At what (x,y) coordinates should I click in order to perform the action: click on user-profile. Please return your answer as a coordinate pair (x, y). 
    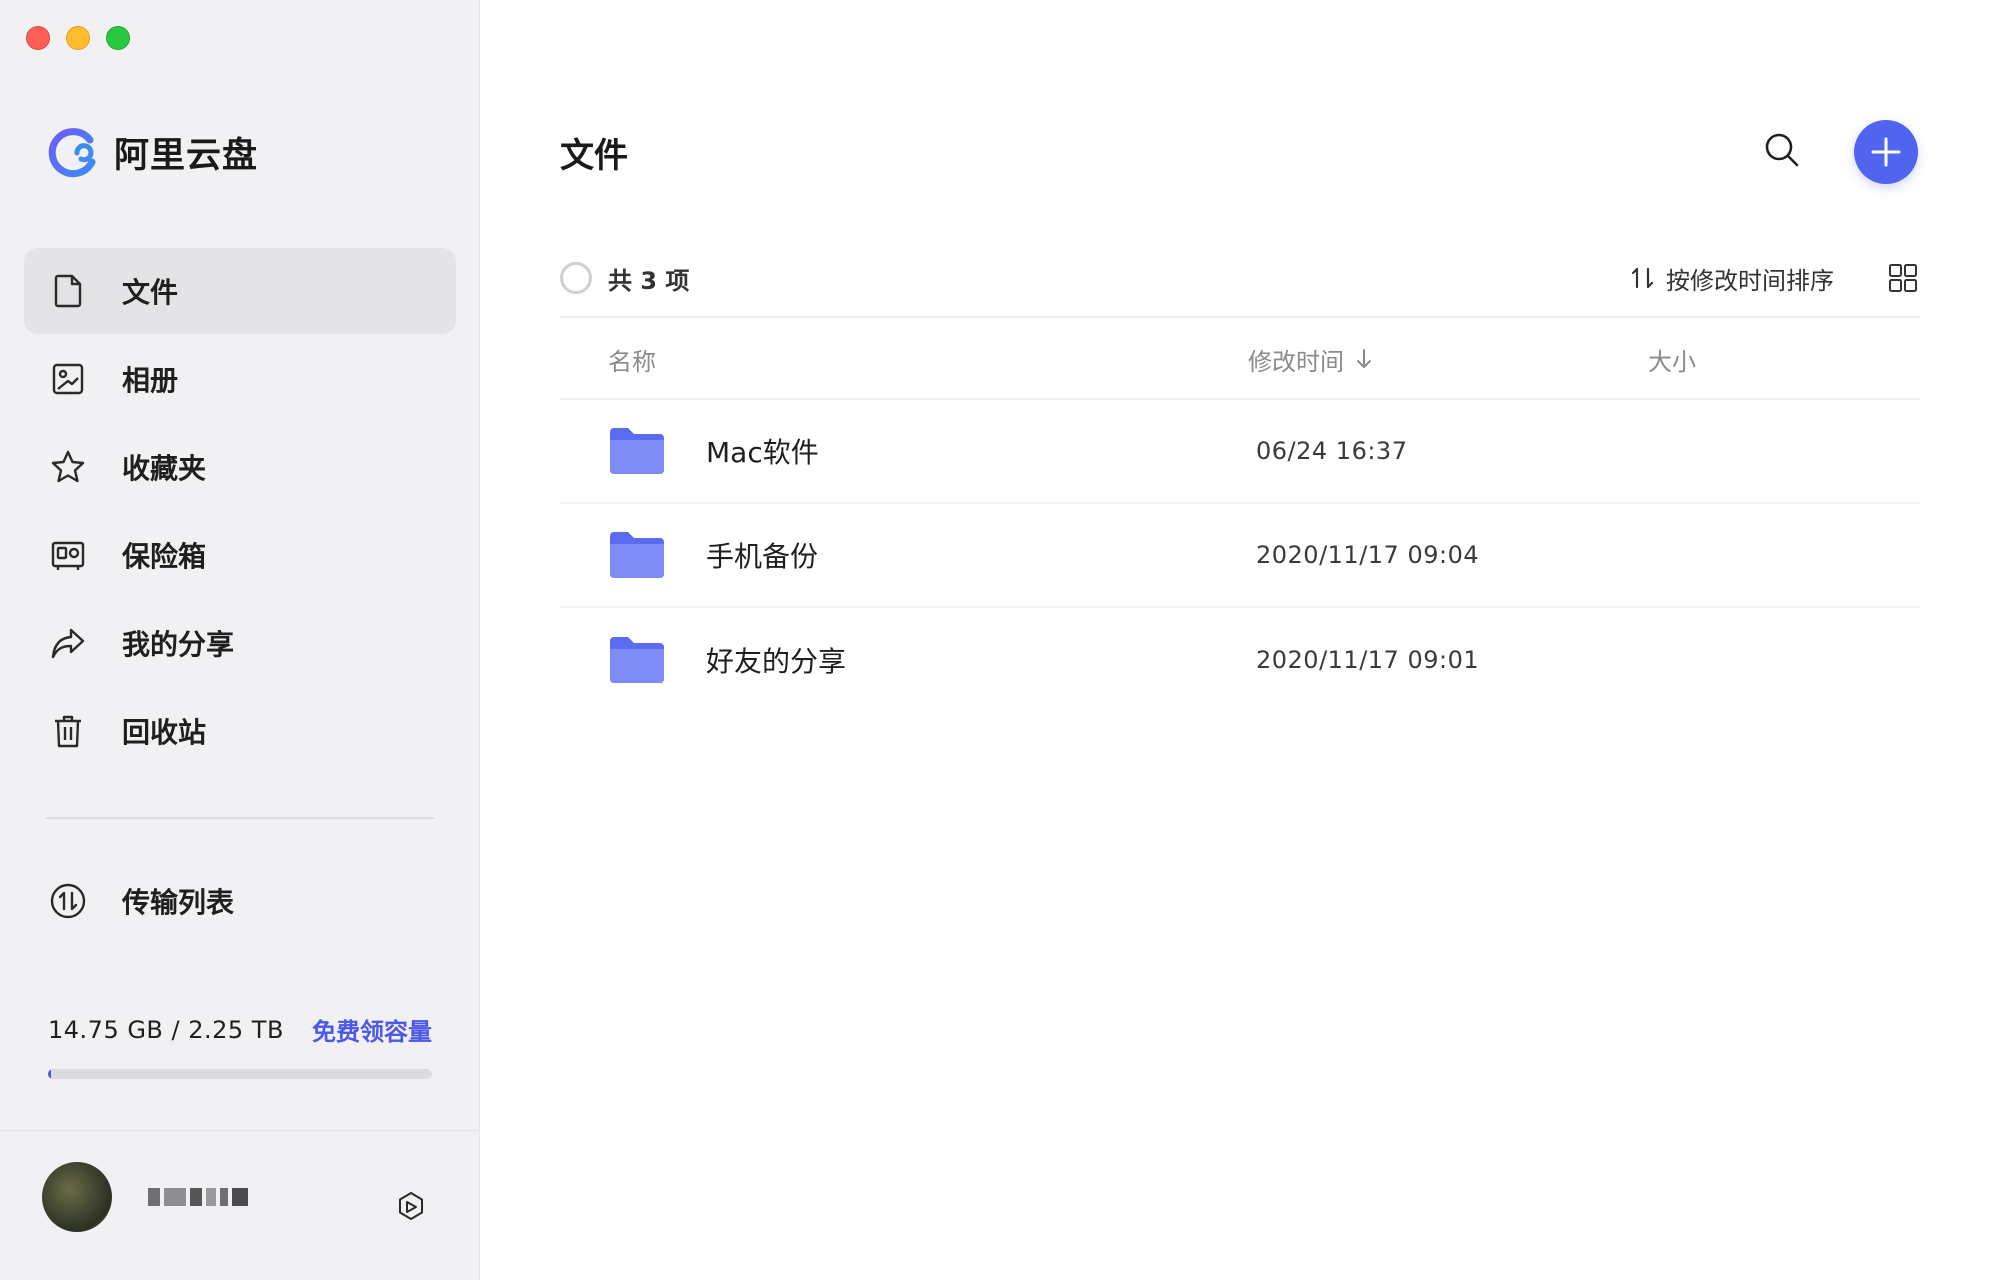
    Looking at the image, I should click on (145, 1197).